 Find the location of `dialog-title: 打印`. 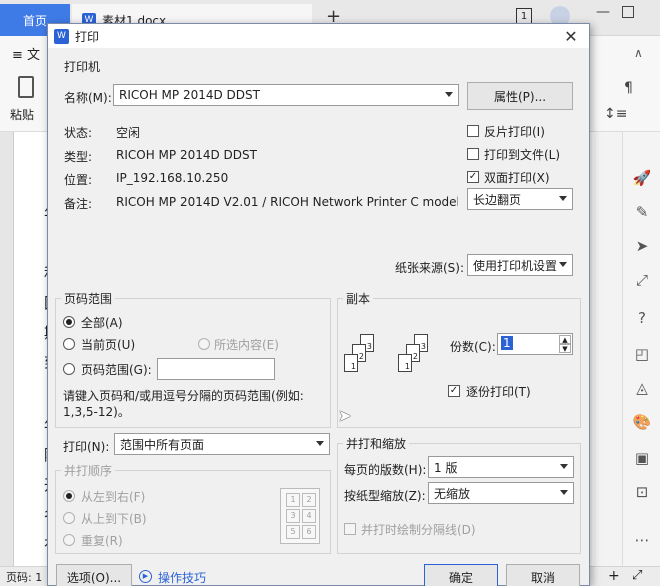

dialog-title: 打印 is located at coordinates (87, 36).